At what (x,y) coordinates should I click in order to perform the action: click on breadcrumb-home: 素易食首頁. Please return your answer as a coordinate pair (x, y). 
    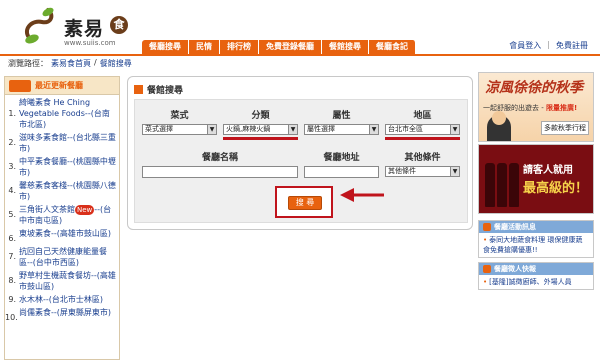
    Looking at the image, I should click on (71, 63).